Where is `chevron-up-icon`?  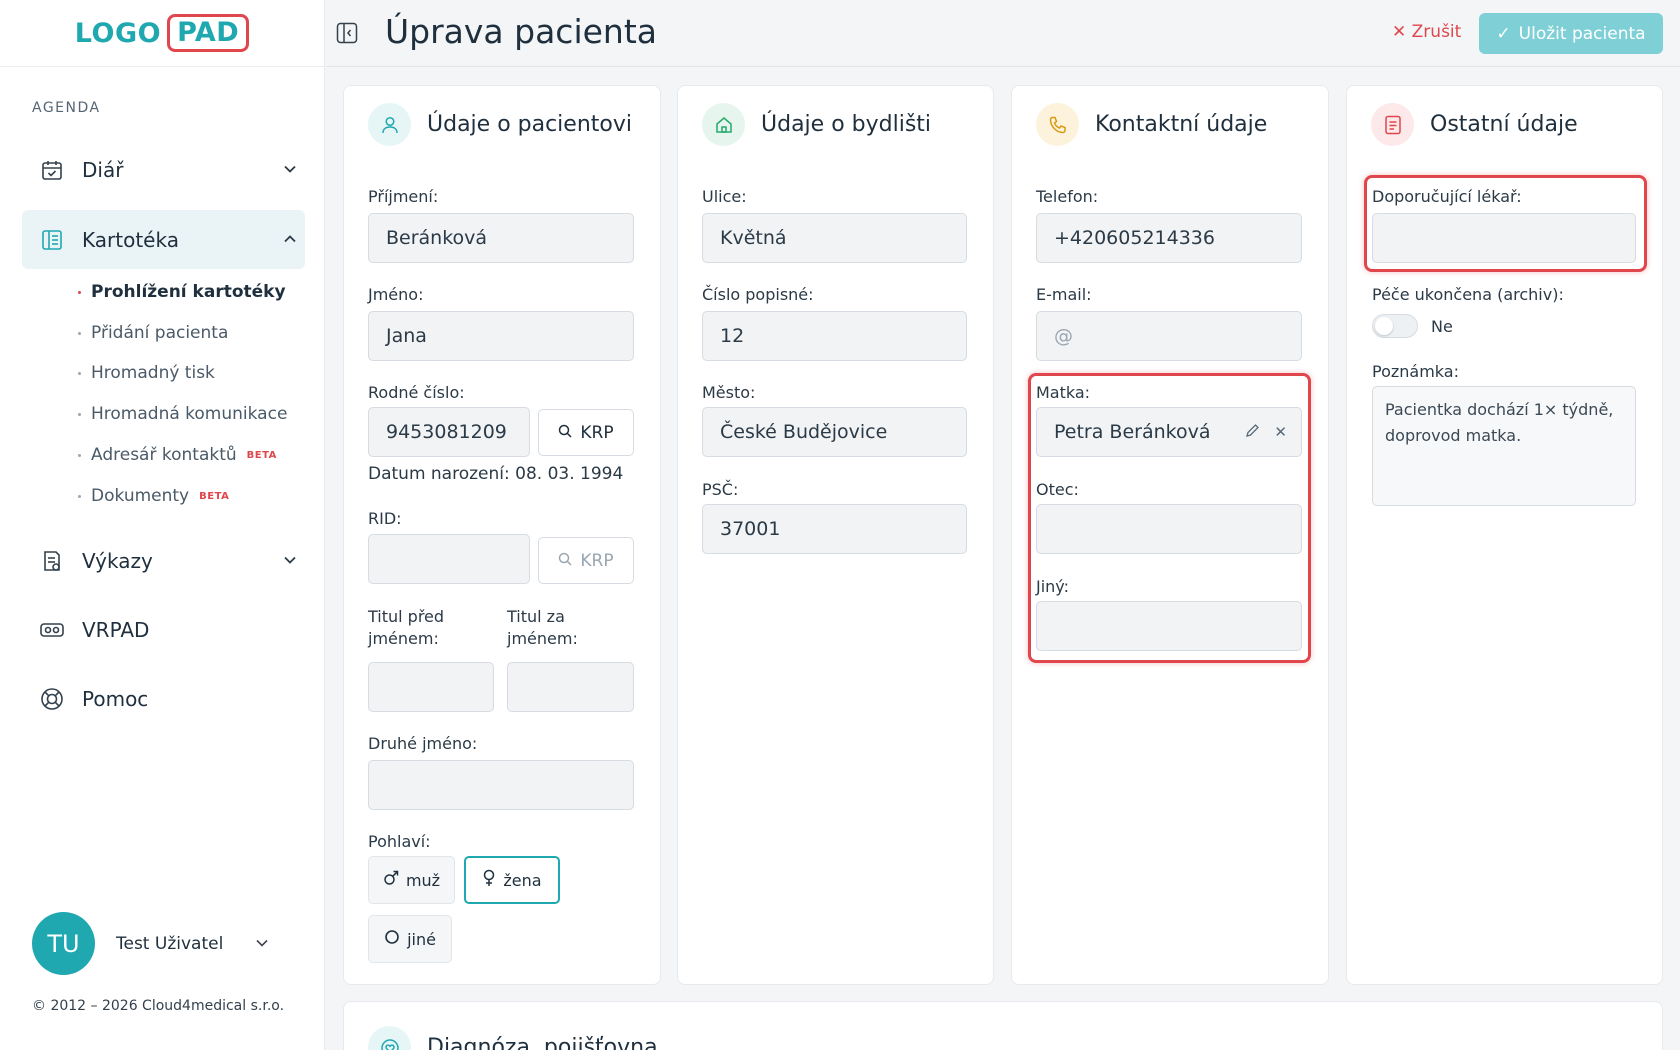 chevron-up-icon is located at coordinates (290, 239).